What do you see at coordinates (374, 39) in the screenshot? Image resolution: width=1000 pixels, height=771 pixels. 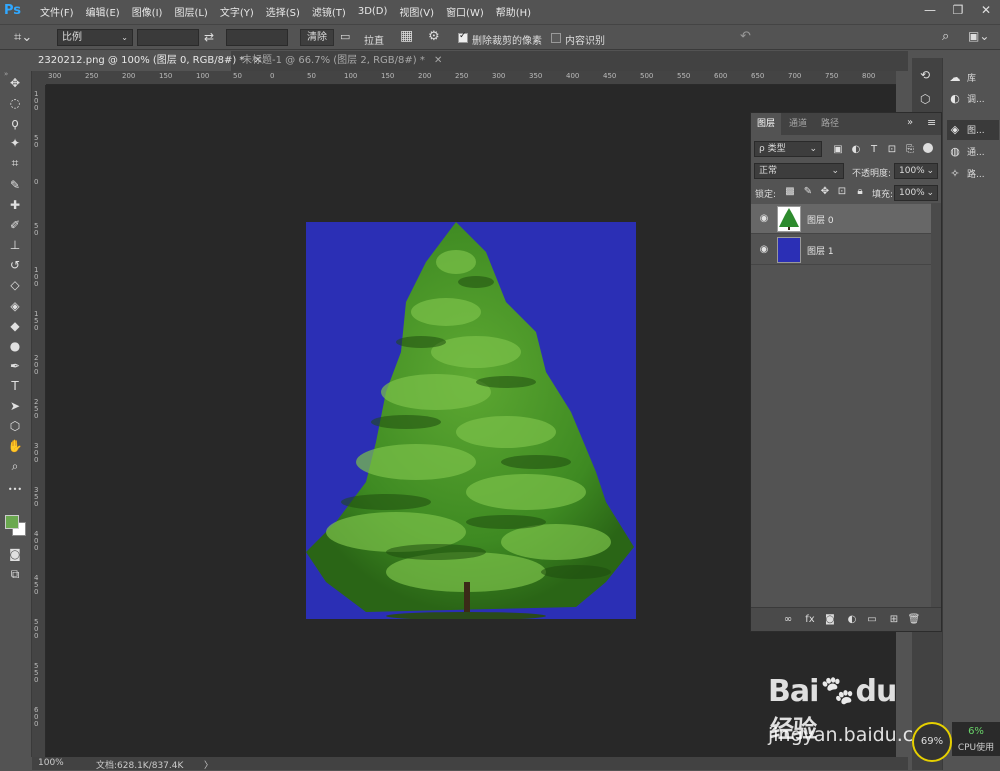 I see `straighten-label: 拉直` at bounding box center [374, 39].